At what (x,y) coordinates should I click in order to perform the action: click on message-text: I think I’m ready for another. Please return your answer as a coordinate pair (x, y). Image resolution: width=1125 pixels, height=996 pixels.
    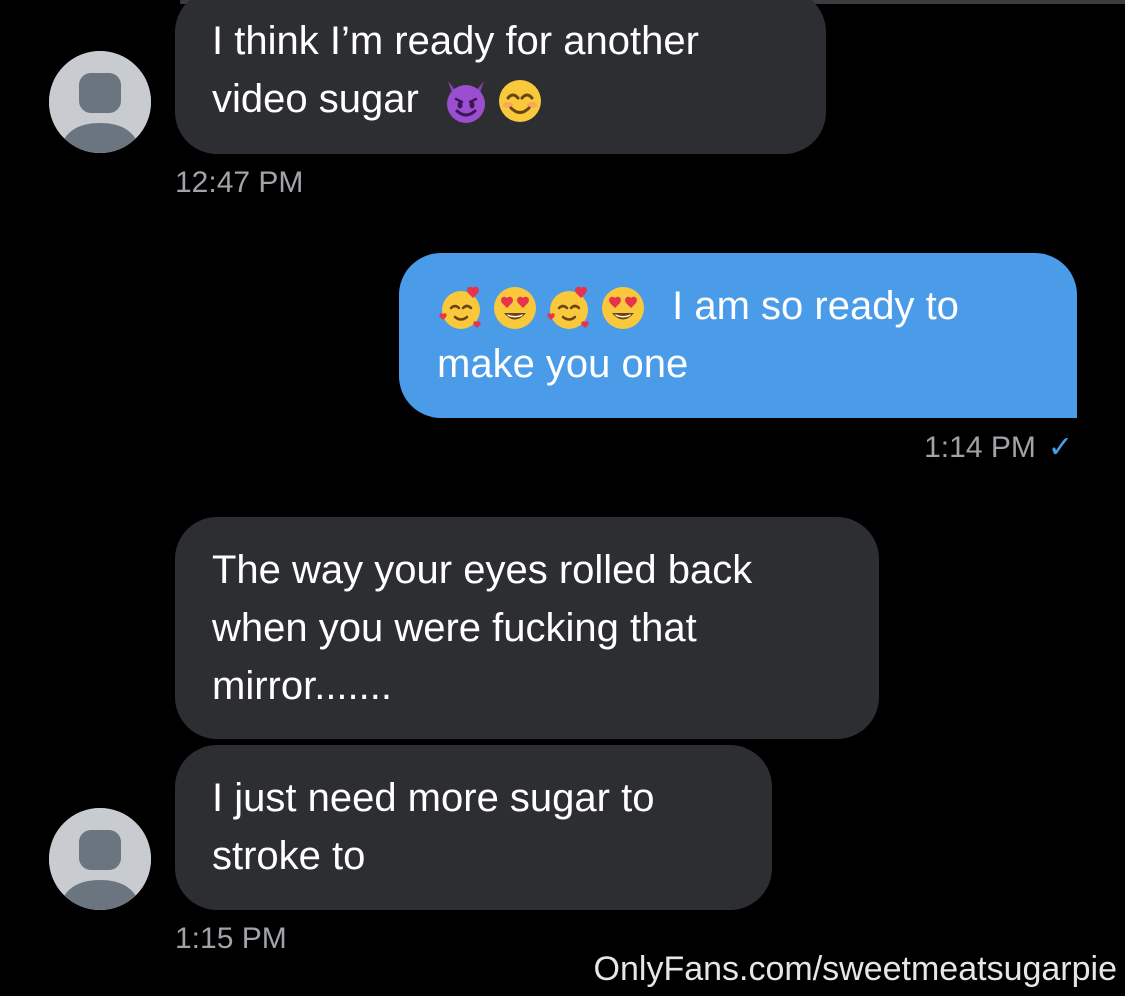
    Looking at the image, I should click on (455, 41).